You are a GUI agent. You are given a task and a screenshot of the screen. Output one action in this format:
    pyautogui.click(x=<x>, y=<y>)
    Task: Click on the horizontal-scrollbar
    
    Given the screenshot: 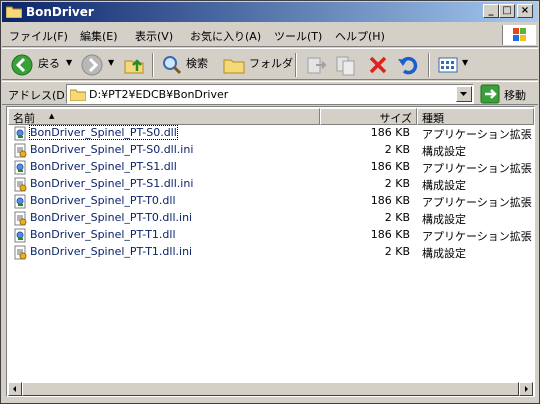 What is the action you would take?
    pyautogui.click(x=270, y=389)
    